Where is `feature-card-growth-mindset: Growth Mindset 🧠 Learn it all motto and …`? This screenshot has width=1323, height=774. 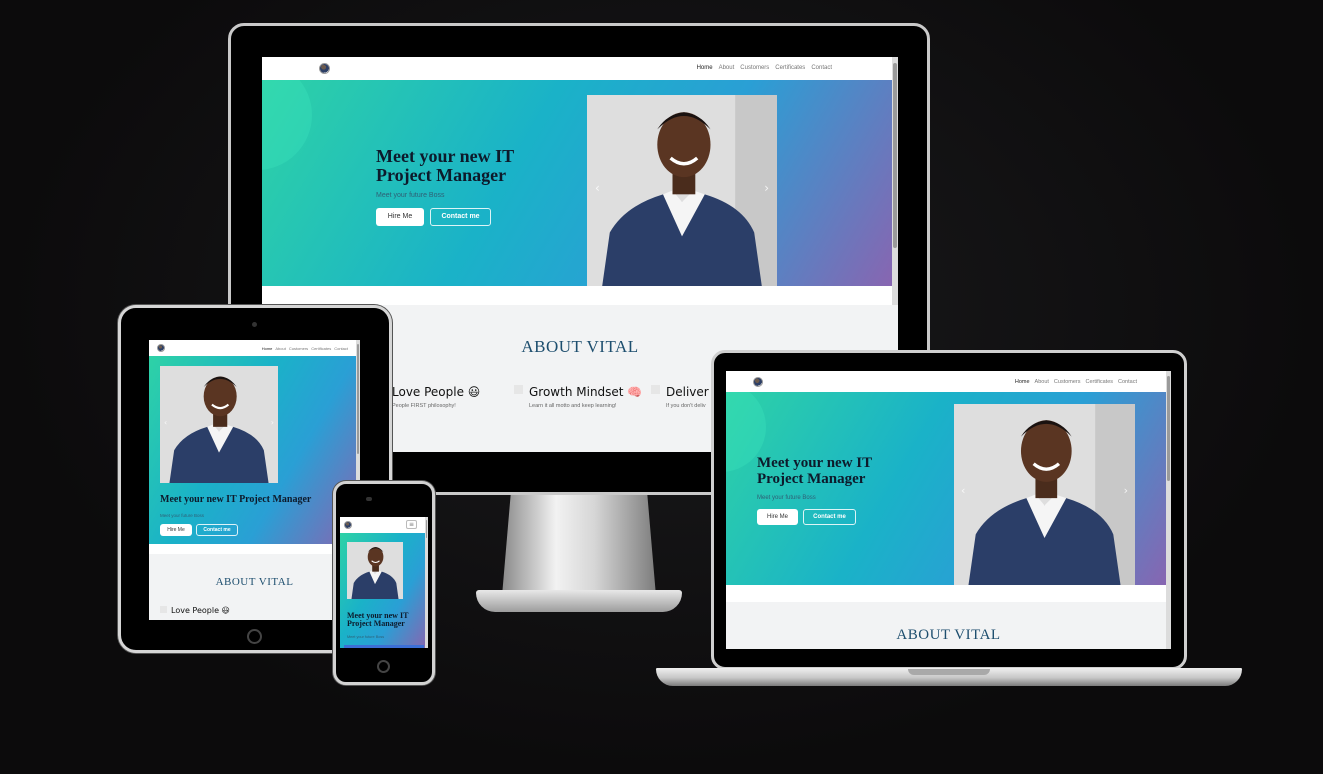 feature-card-growth-mindset: Growth Mindset 🧠 Learn it all motto and … is located at coordinates (578, 397).